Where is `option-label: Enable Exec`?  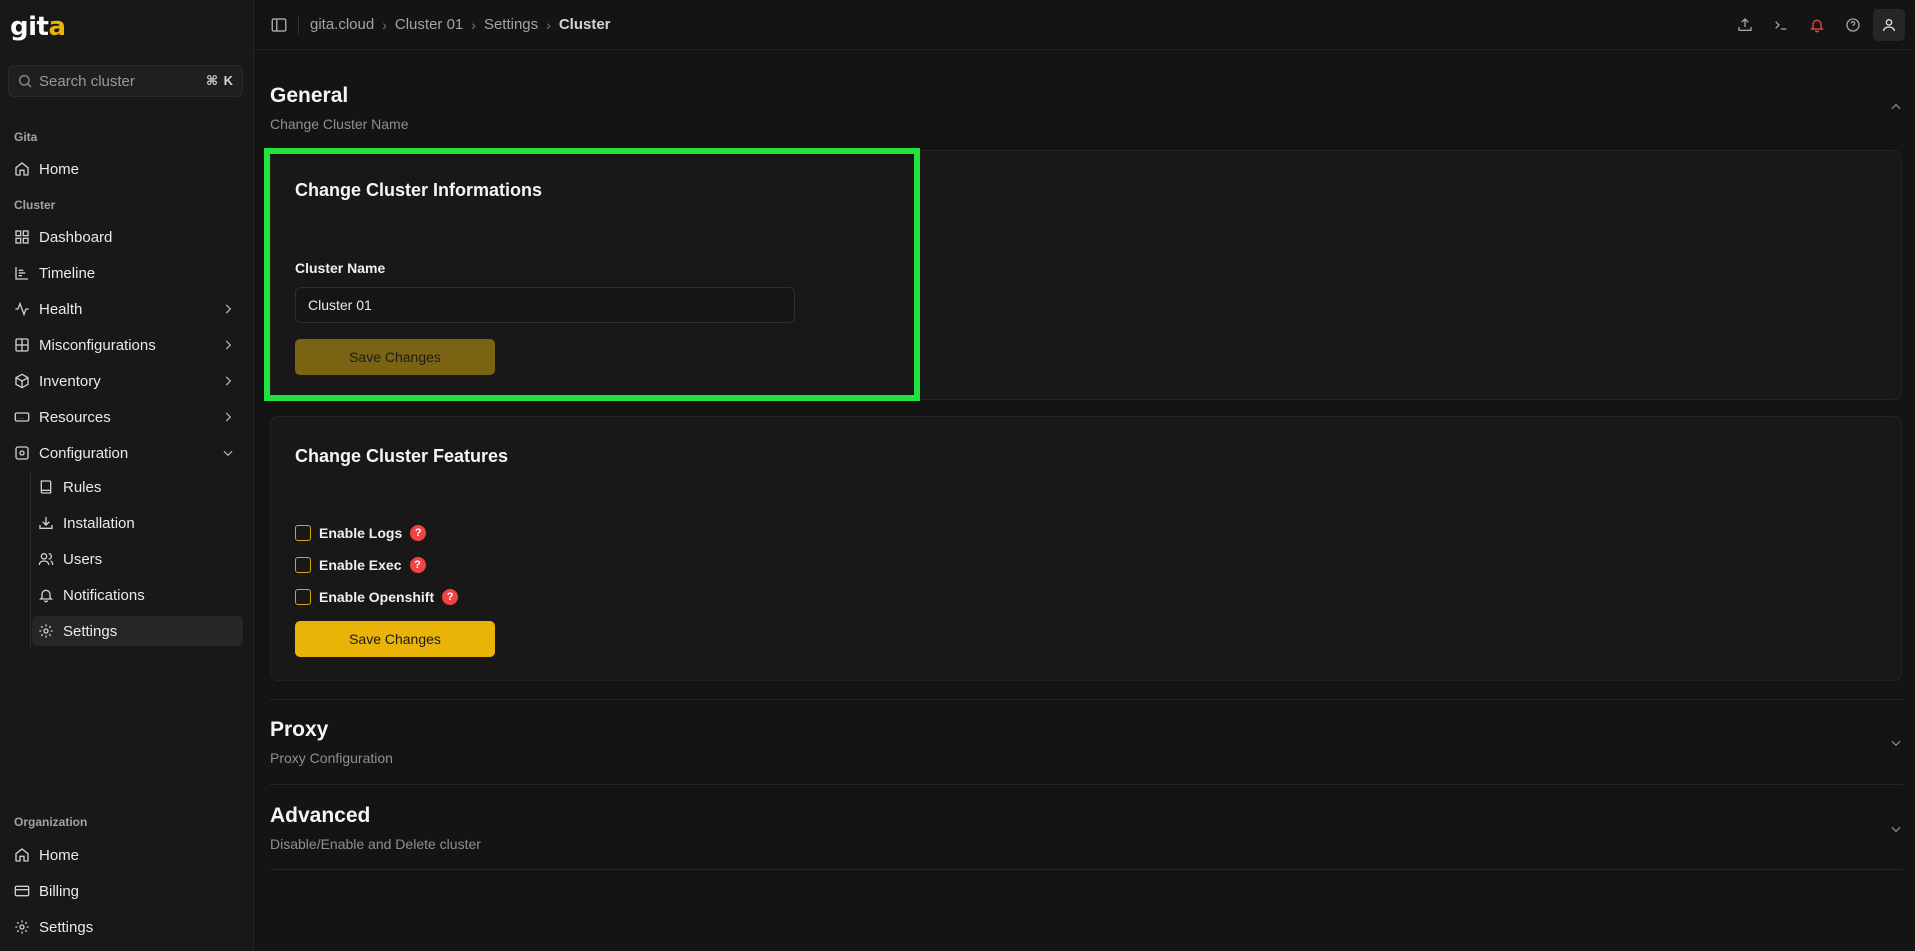
option-label: Enable Exec is located at coordinates (360, 565).